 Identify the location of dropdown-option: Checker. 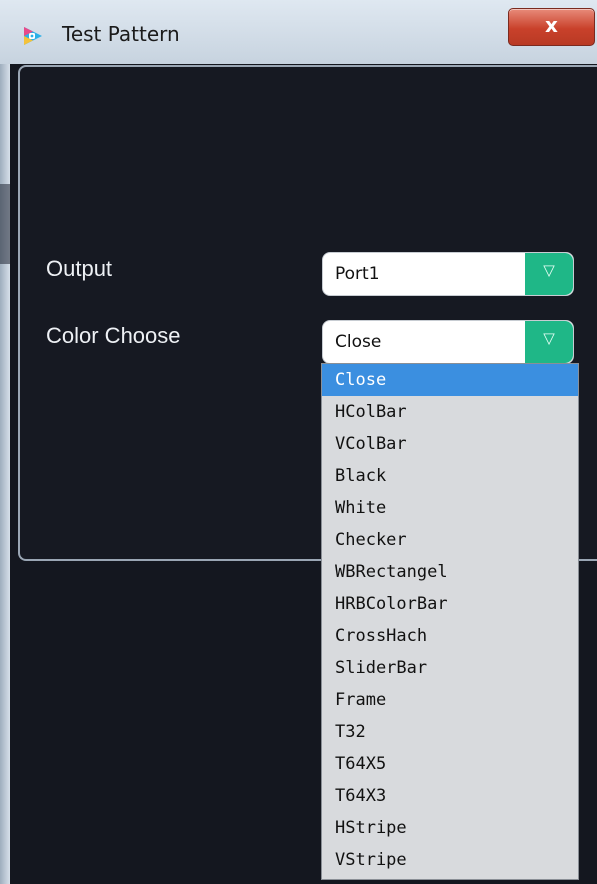
(450, 540).